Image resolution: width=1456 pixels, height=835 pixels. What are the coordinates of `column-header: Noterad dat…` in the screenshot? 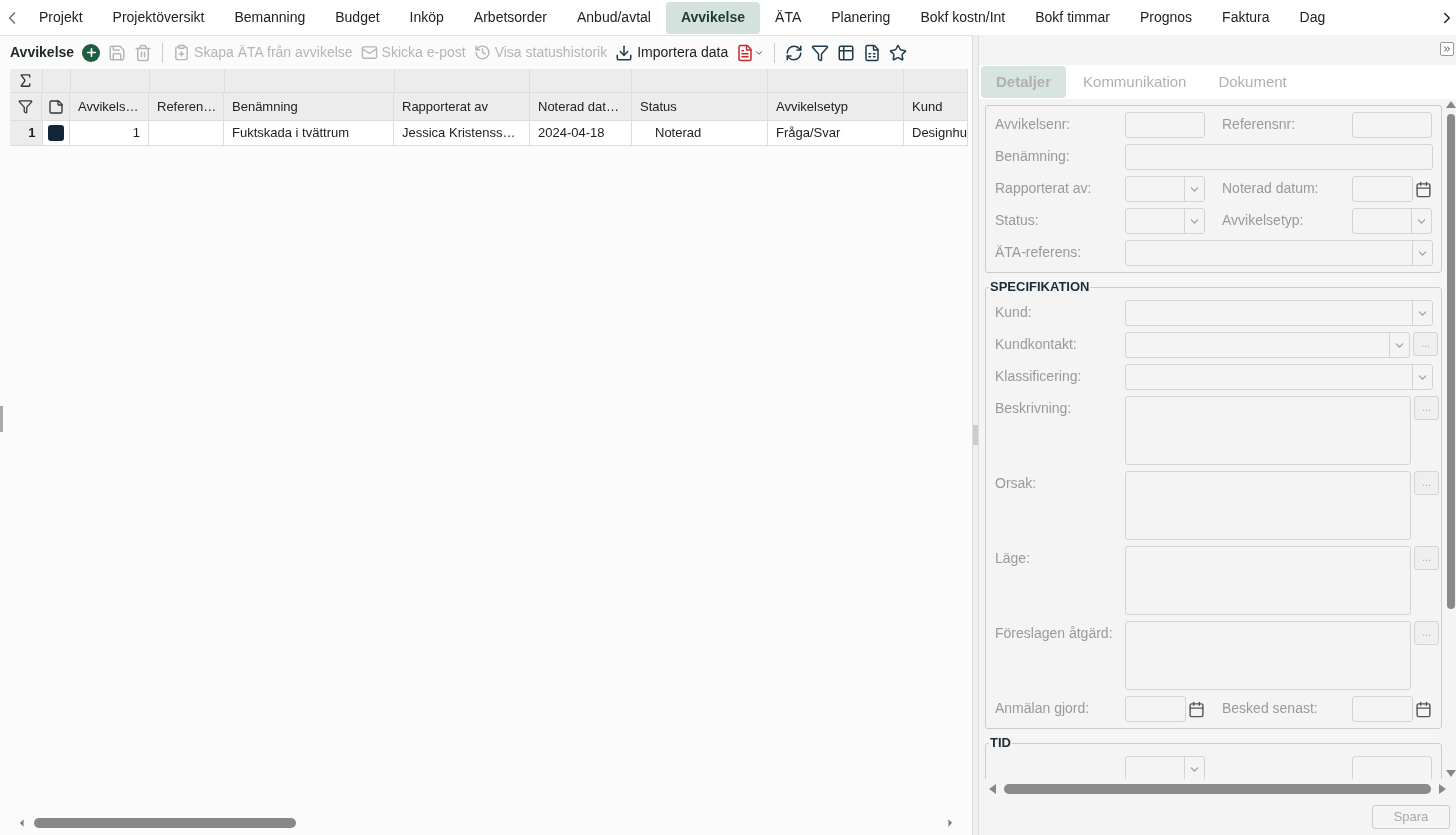 It's located at (581, 106).